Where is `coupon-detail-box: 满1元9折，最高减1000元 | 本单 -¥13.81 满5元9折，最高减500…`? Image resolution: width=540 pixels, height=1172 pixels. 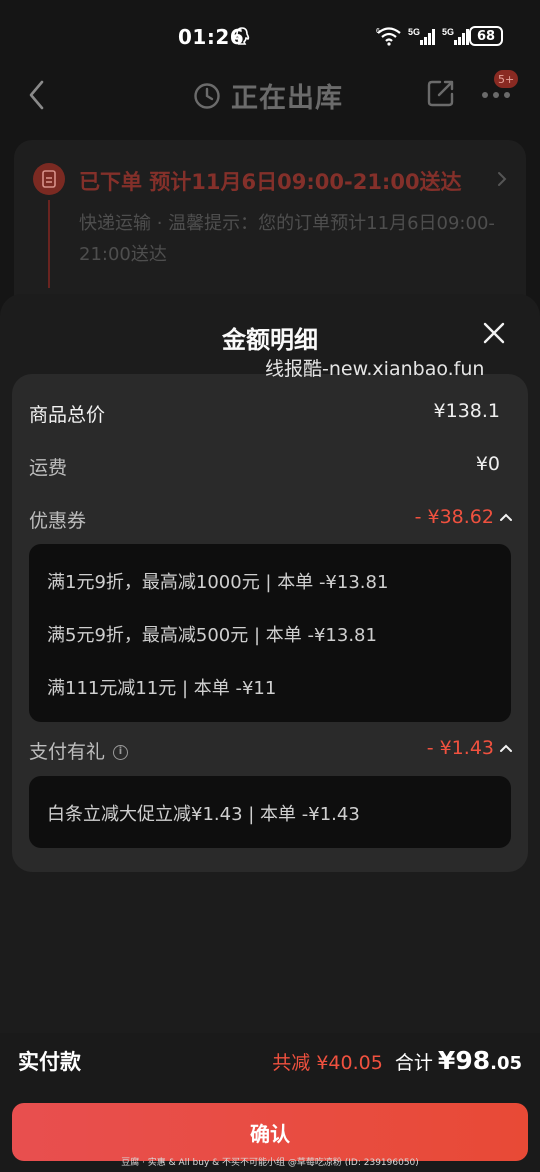 coupon-detail-box: 满1元9折，最高减1000元 | 本单 -¥13.81 满5元9折，最高减500… is located at coordinates (270, 633).